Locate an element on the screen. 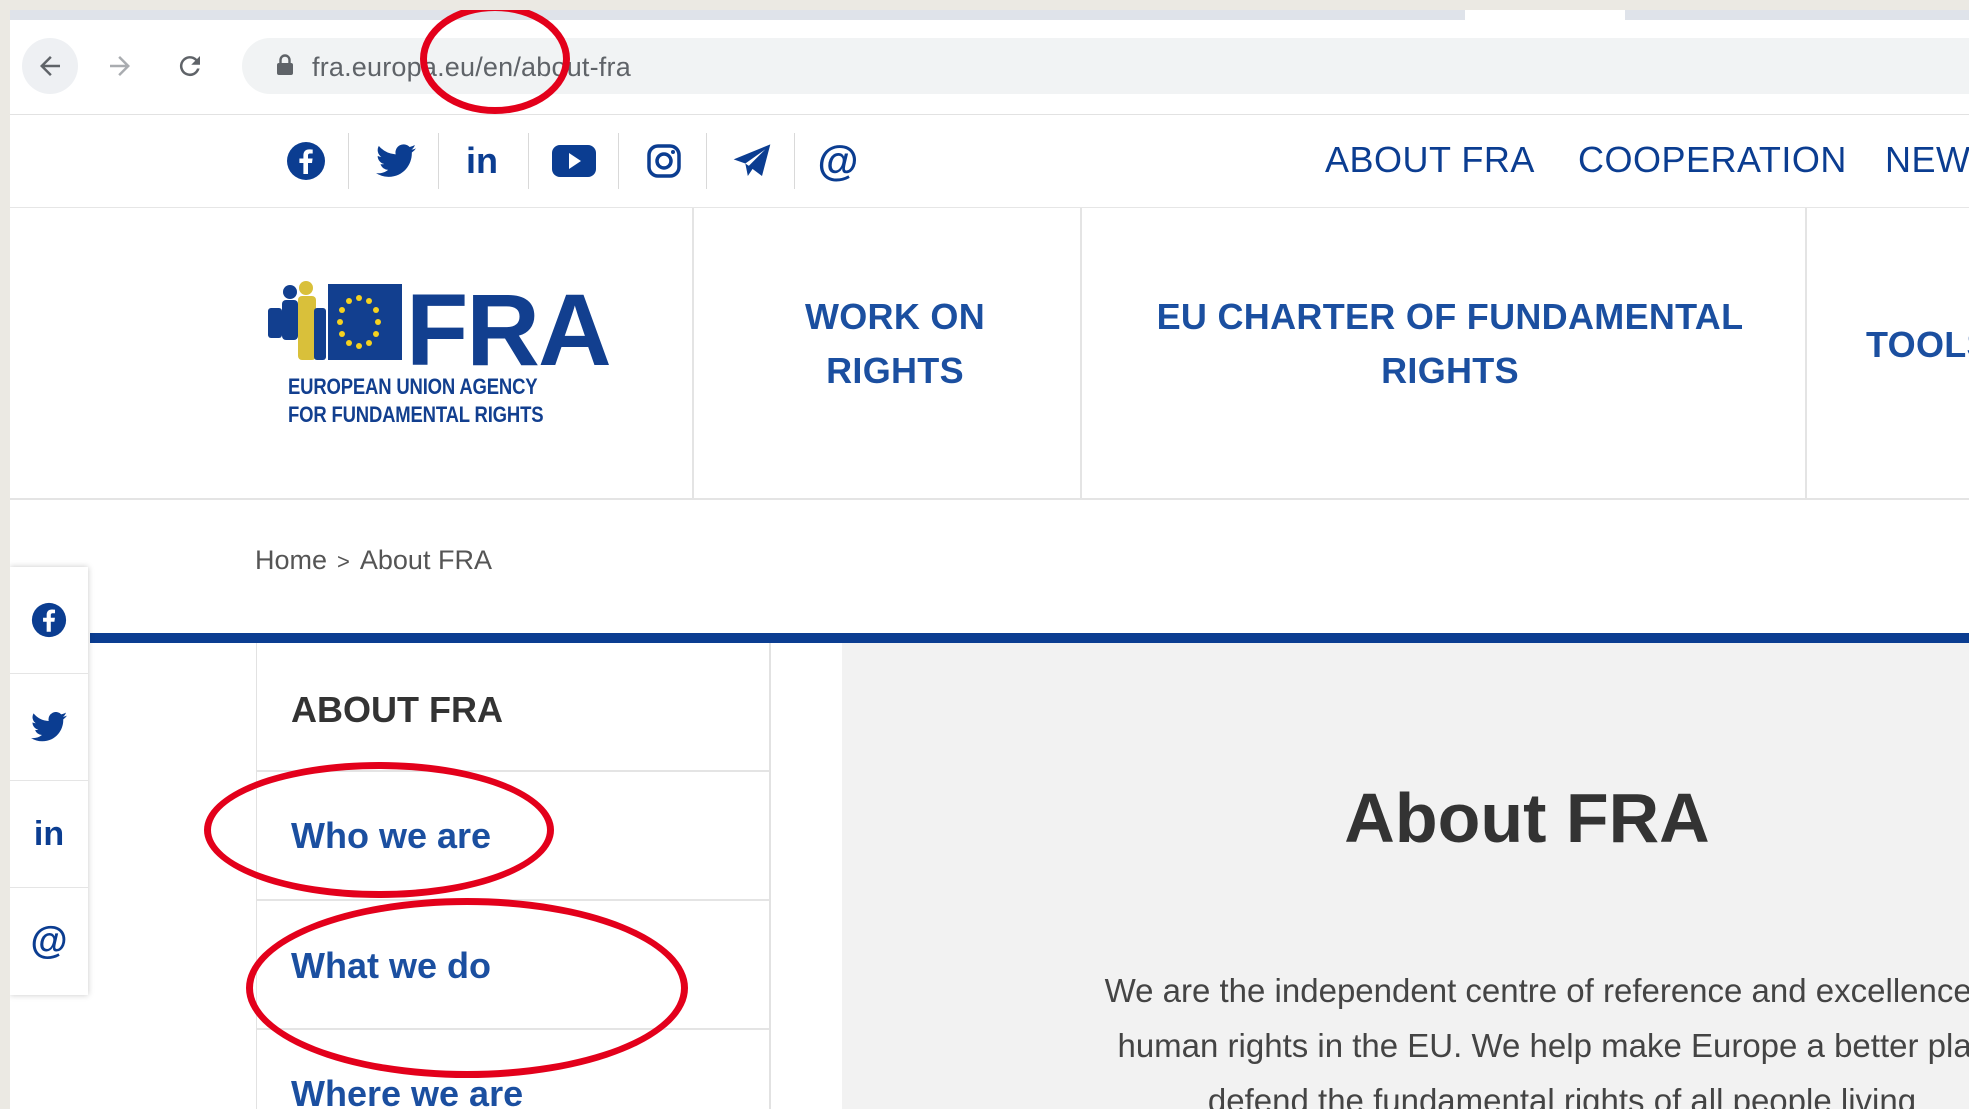  tab-strip is located at coordinates (989, 15).